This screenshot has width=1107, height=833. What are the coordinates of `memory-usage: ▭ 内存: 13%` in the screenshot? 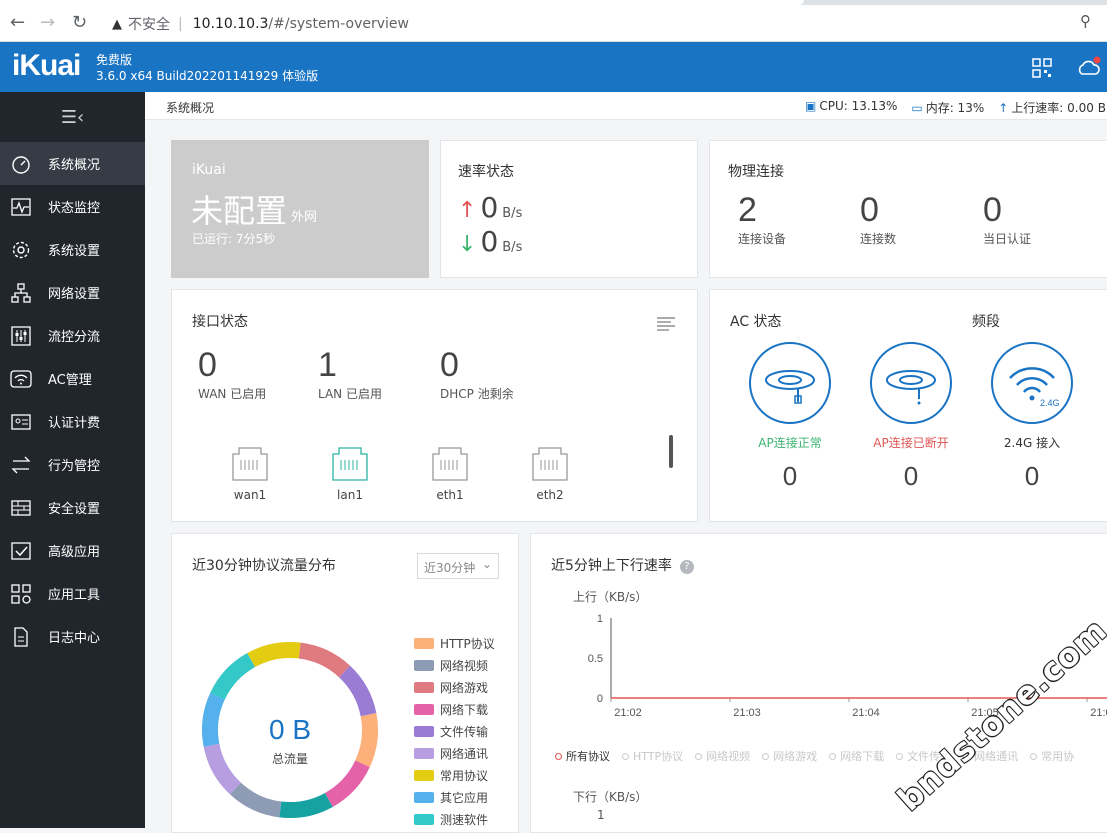 It's located at (947, 107).